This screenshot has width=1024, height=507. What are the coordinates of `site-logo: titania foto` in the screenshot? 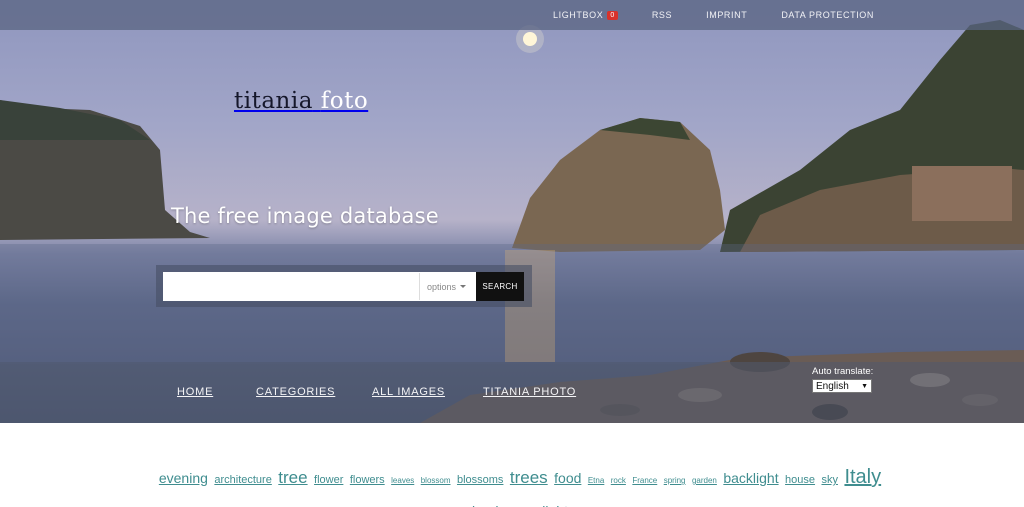 It's located at (301, 101).